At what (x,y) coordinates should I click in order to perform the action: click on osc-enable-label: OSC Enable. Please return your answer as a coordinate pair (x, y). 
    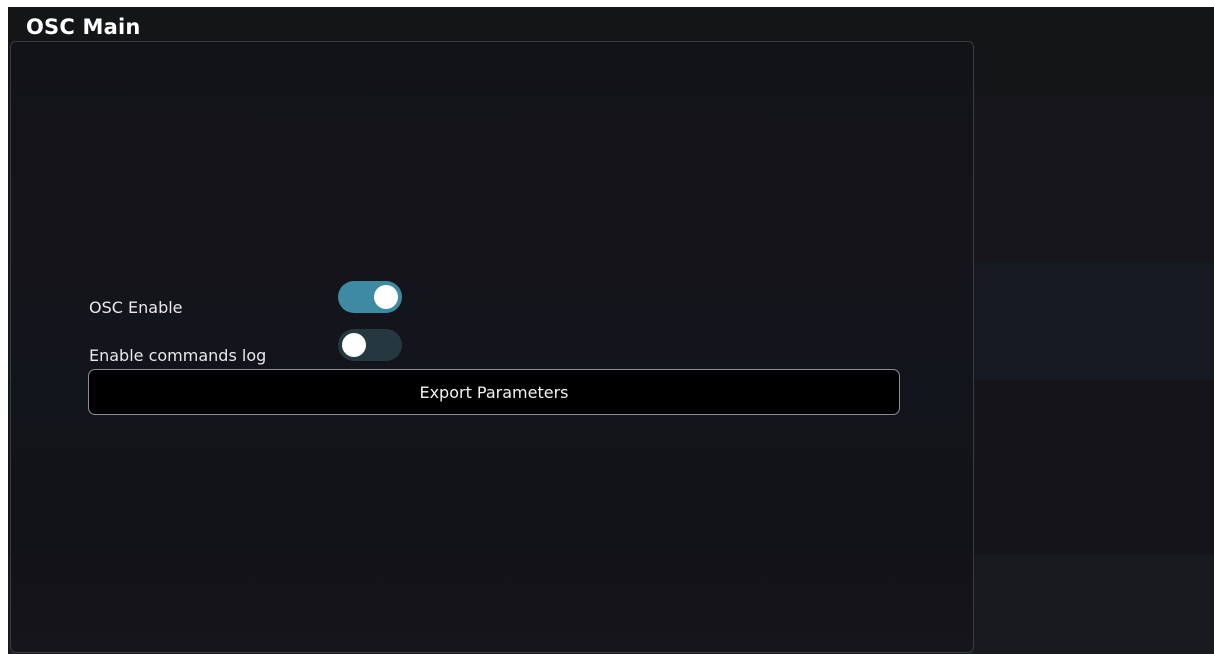
    Looking at the image, I should click on (136, 307).